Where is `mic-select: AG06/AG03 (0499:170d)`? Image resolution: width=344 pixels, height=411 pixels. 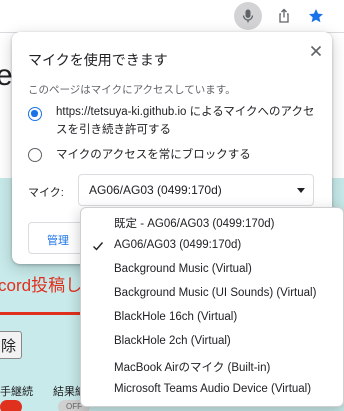 mic-select: AG06/AG03 (0499:170d) is located at coordinates (196, 190).